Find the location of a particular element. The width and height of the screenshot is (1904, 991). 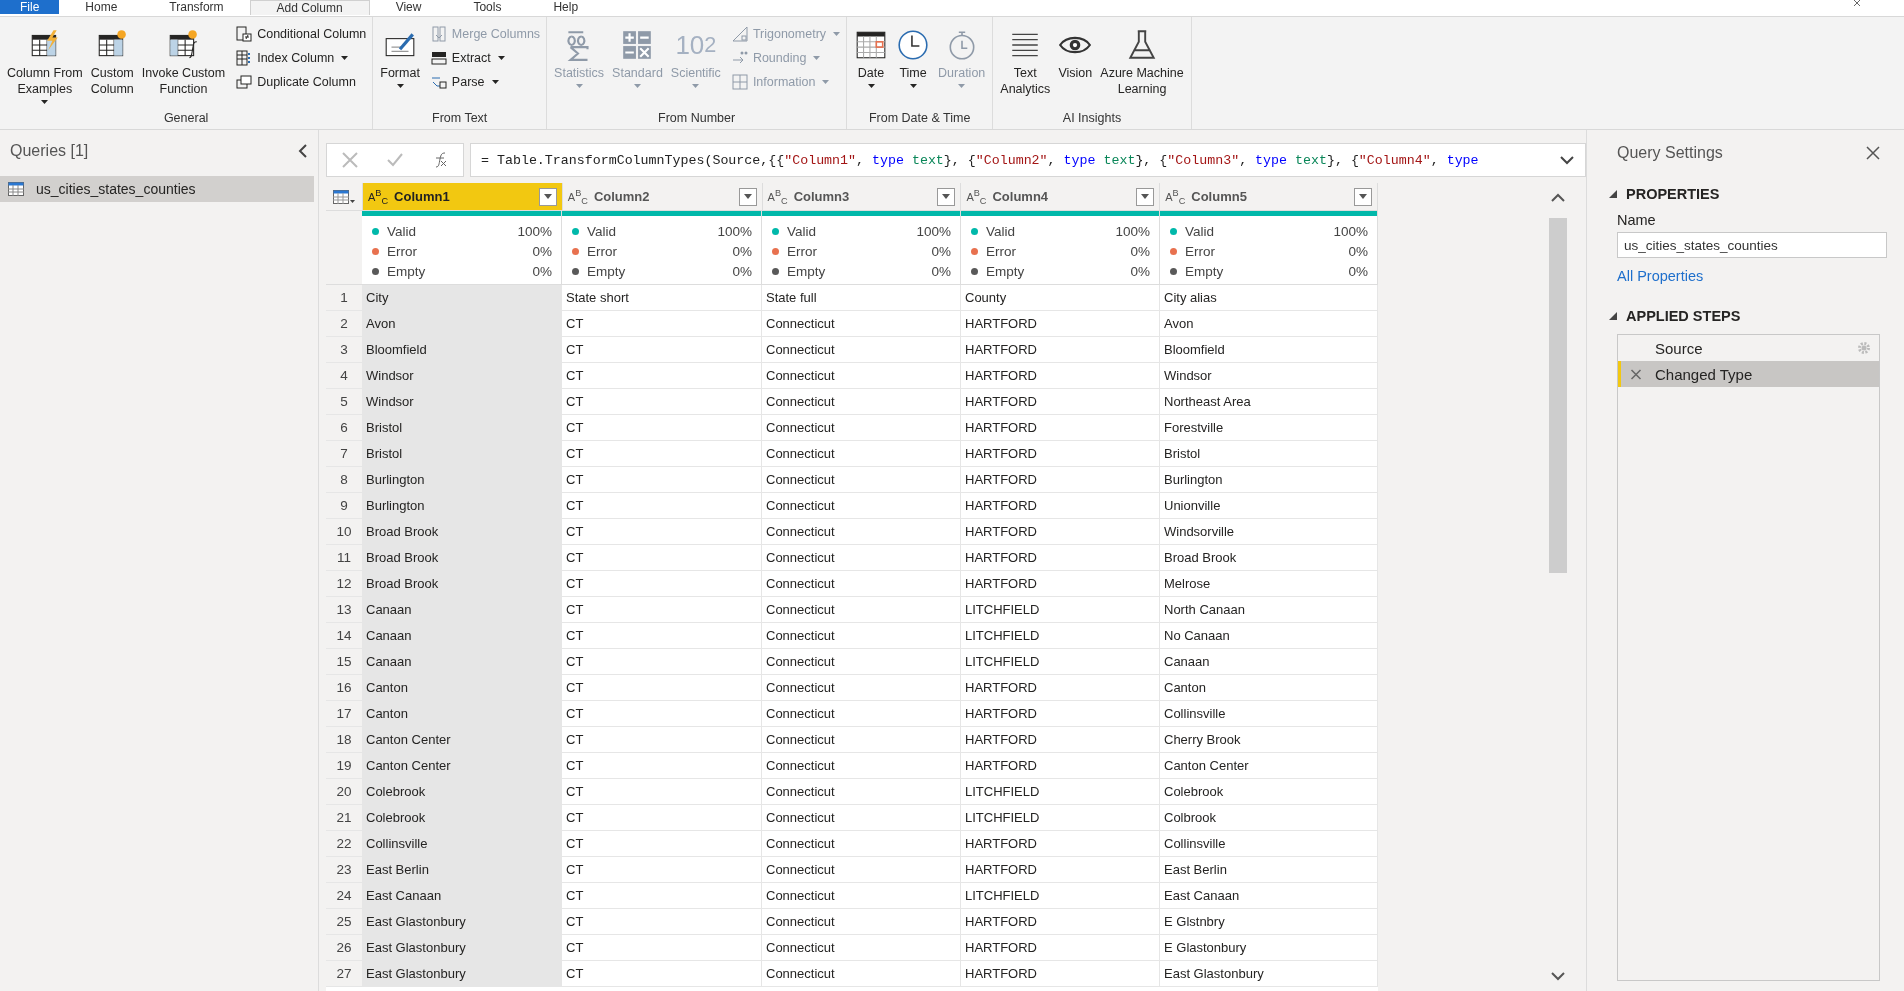

column-header: A$^{B}$$_{C}$ Column5 is located at coordinates (1269, 196).